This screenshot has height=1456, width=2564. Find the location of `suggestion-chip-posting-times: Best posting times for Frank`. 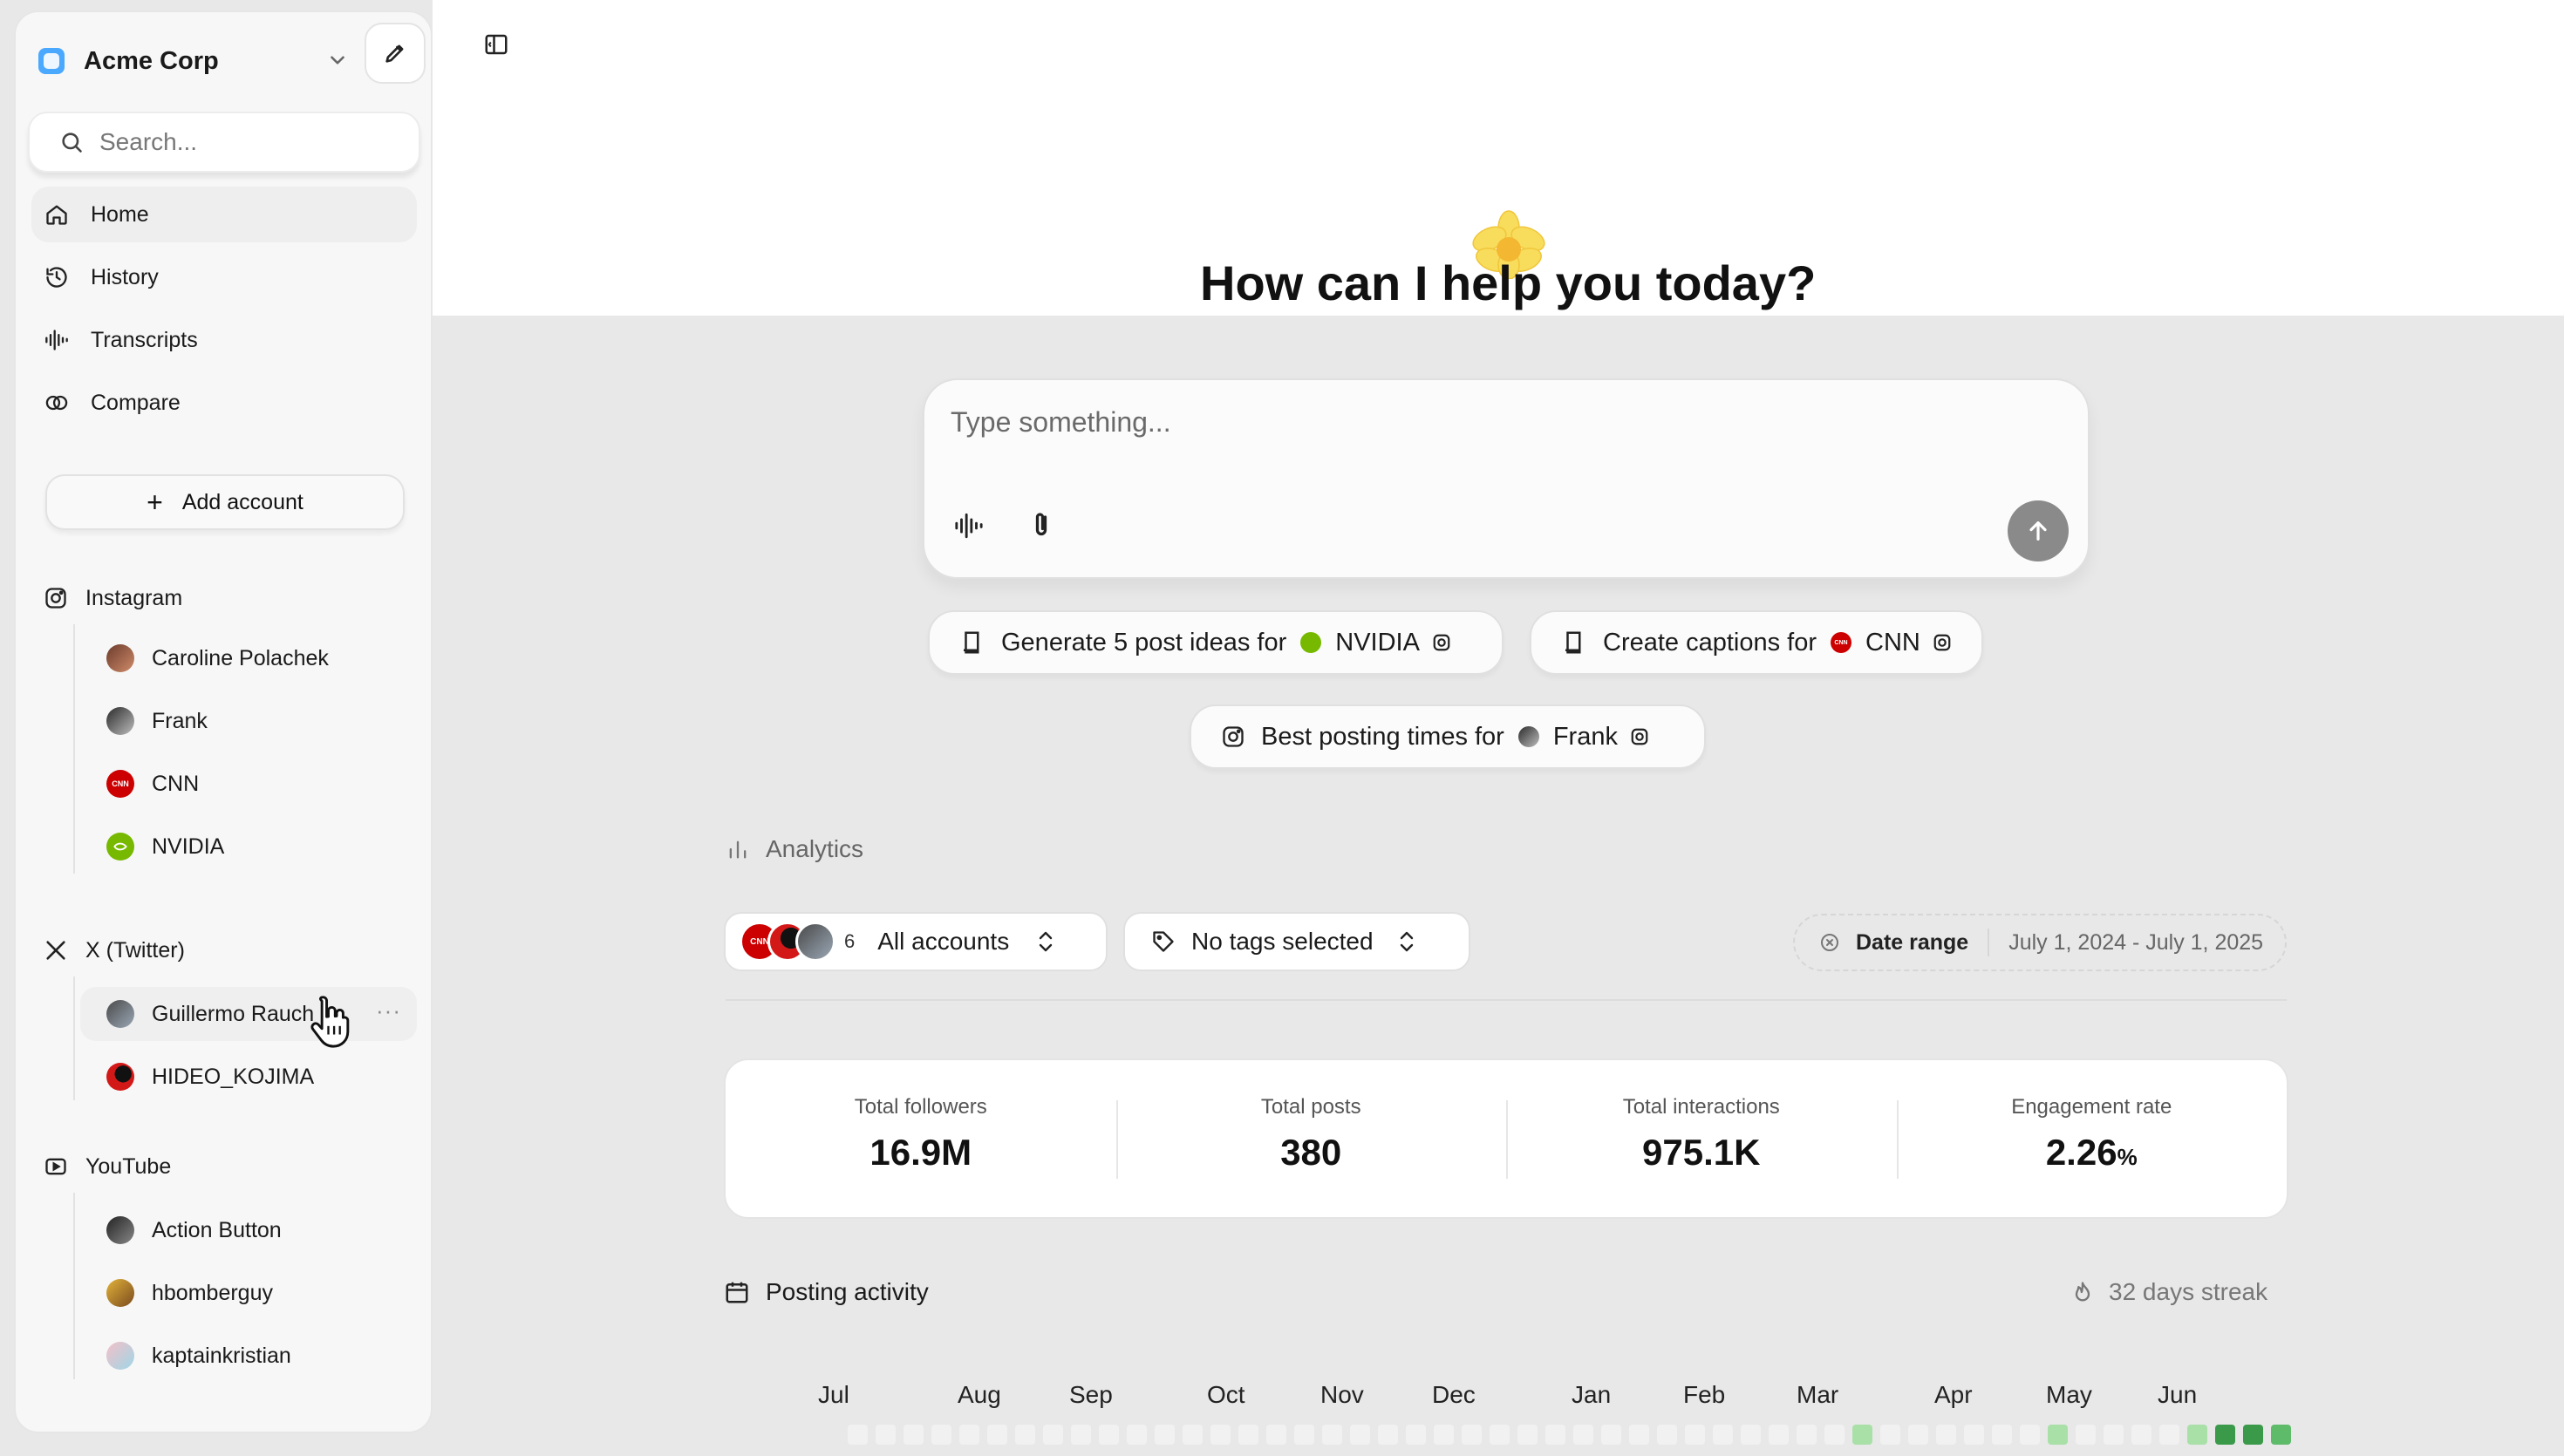

suggestion-chip-posting-times: Best posting times for Frank is located at coordinates (1448, 736).